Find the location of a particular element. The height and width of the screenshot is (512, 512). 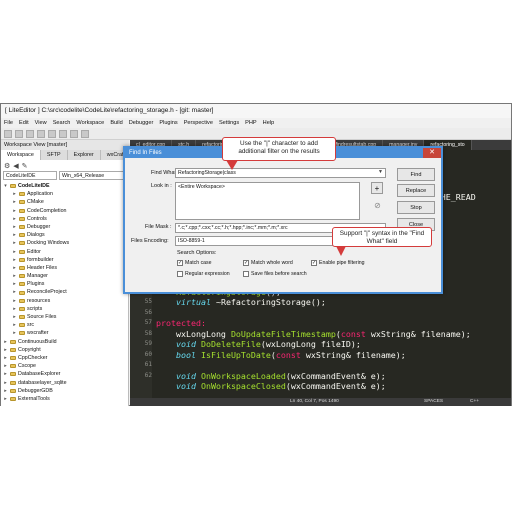

tree-item: ▸ Docking Windows is located at coordinates (65, 243).